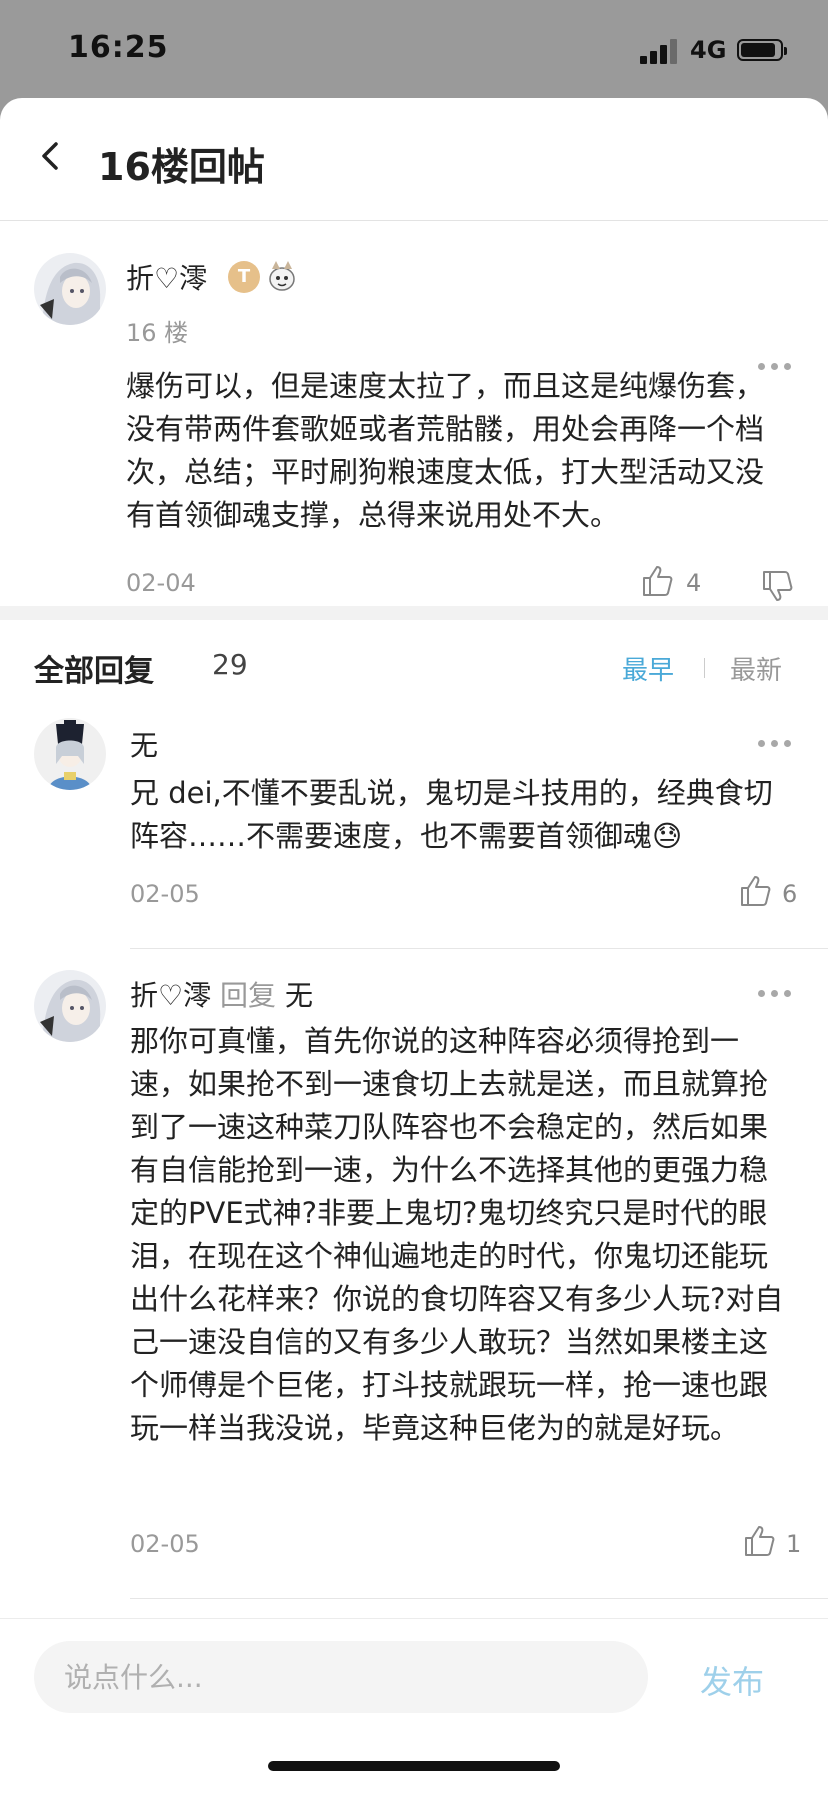  Describe the element at coordinates (648, 668) in the screenshot. I see `sort-earliest-tab: 最早` at that location.